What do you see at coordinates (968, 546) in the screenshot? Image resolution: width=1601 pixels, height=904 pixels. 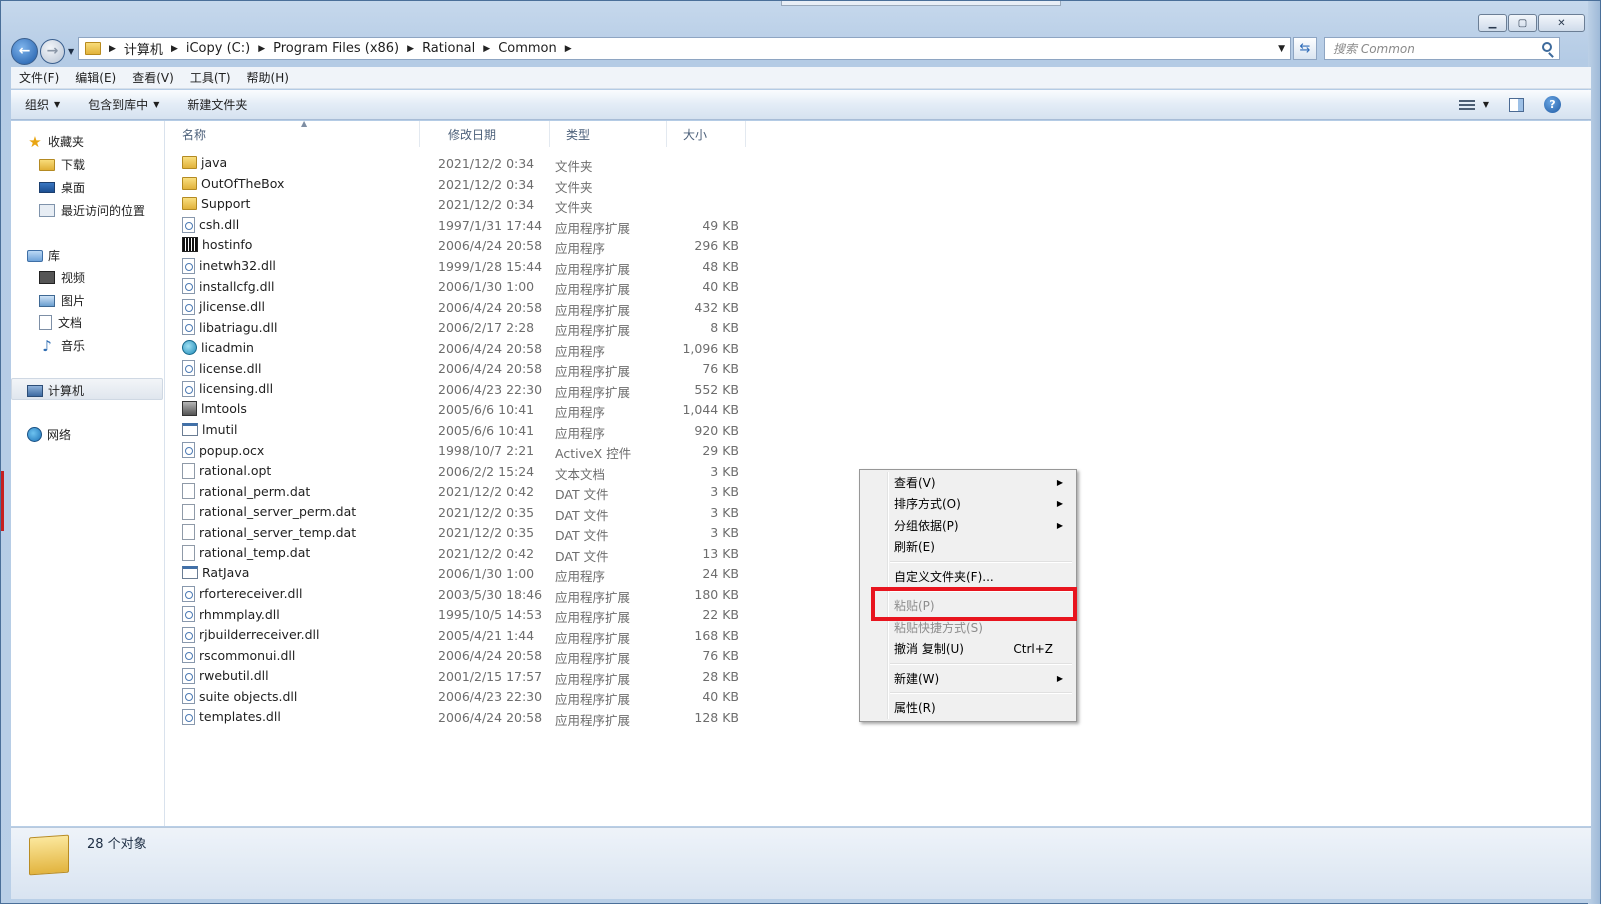 I see `ctx-refresh: 刷新(E)` at bounding box center [968, 546].